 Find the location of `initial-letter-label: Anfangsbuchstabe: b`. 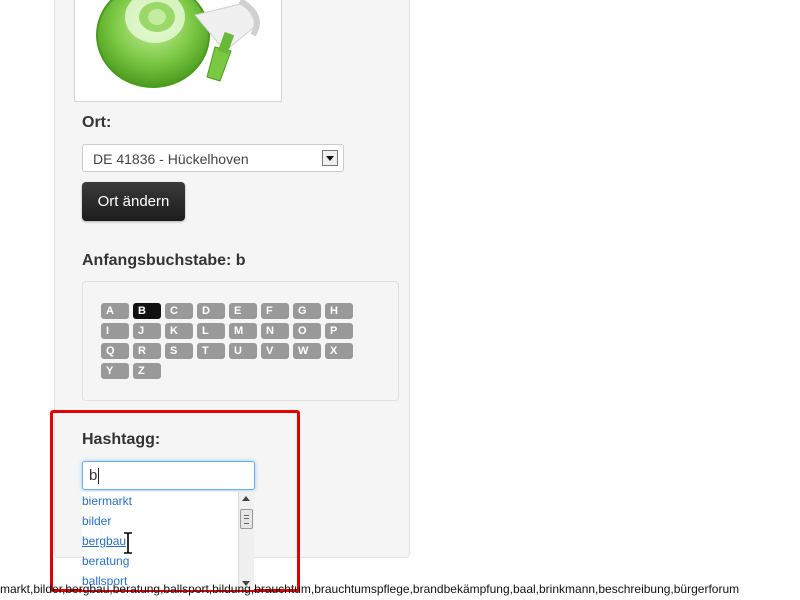

initial-letter-label: Anfangsbuchstabe: b is located at coordinates (164, 260).